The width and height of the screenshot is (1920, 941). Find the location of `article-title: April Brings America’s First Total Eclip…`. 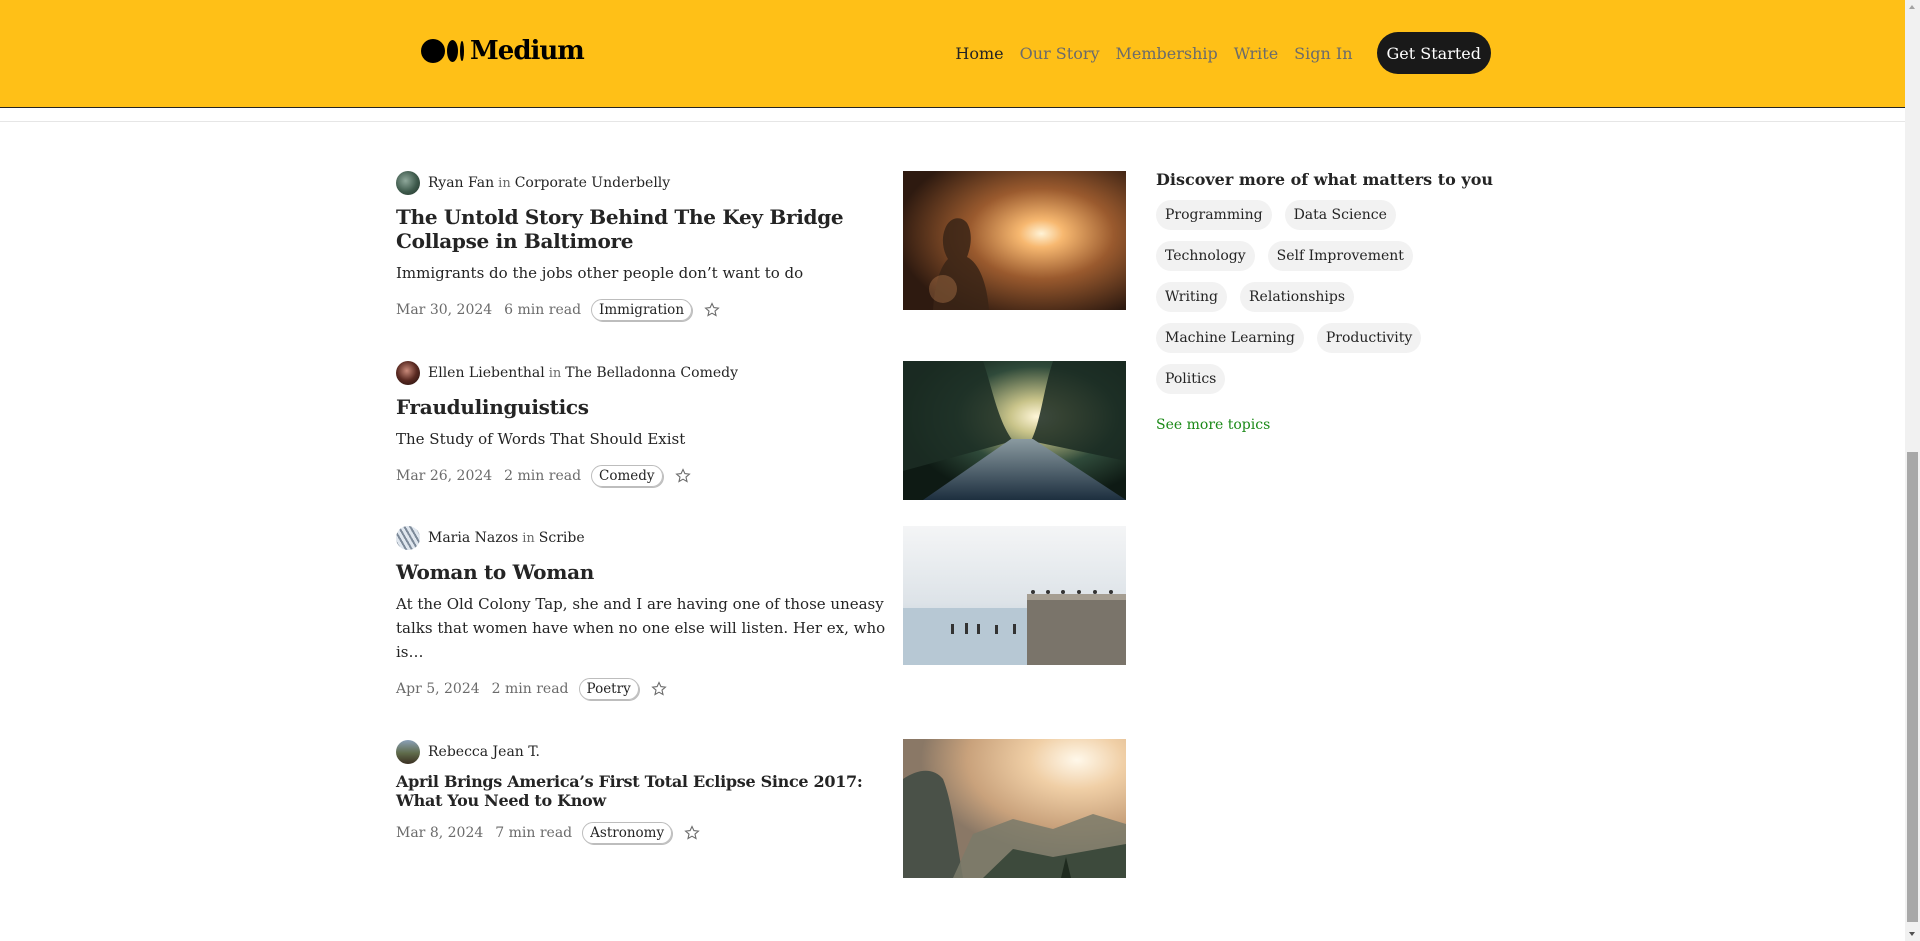

article-title: April Brings America’s First Total Eclip… is located at coordinates (641, 791).